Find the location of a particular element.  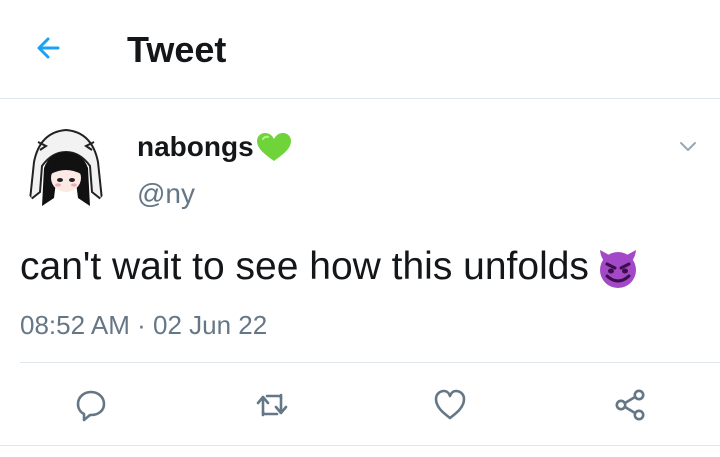

arrow-left-icon is located at coordinates (48, 48).